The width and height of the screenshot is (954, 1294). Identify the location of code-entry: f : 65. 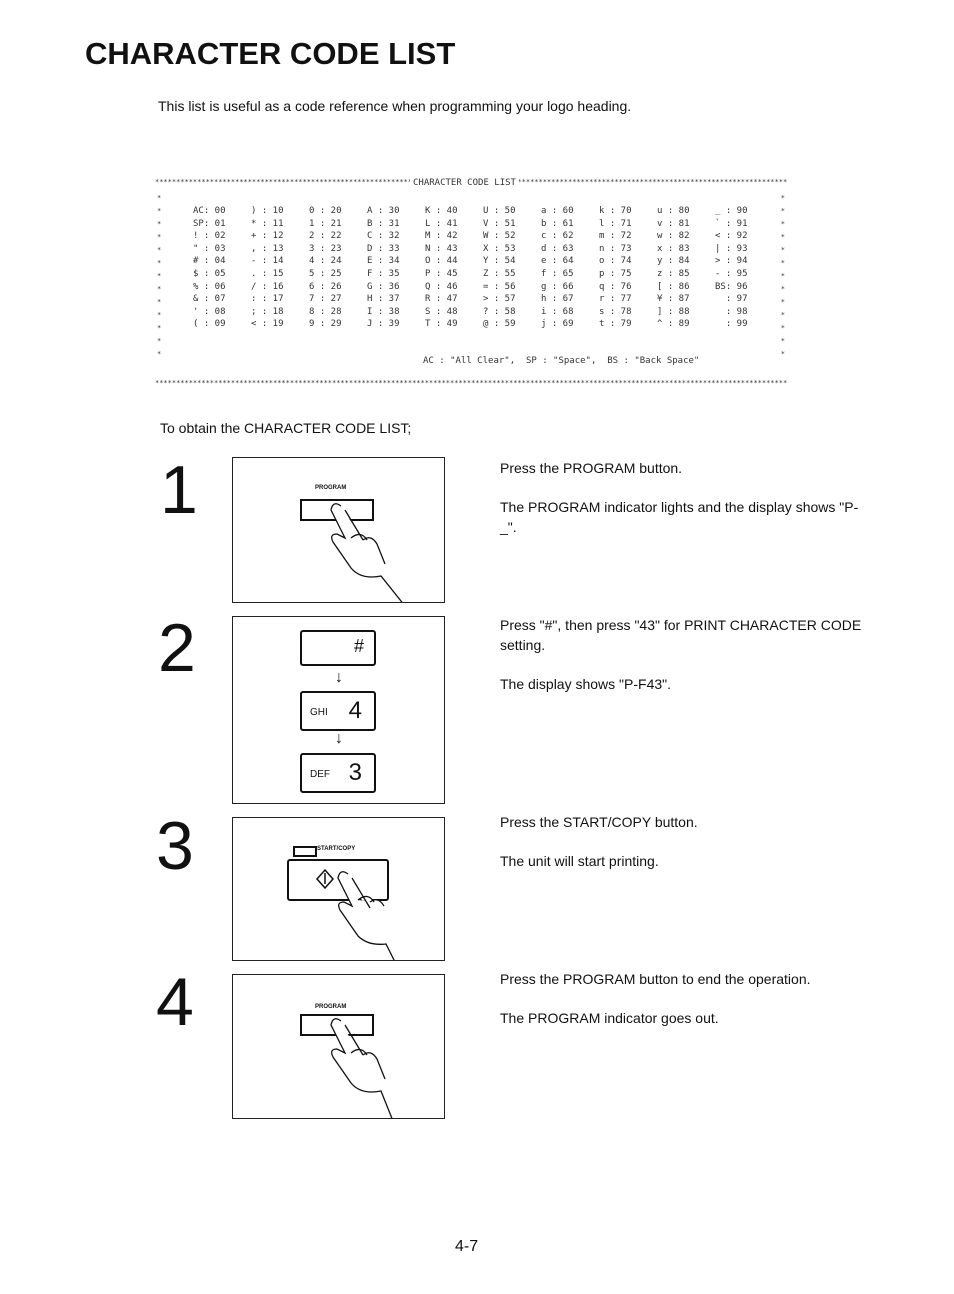
(557, 273).